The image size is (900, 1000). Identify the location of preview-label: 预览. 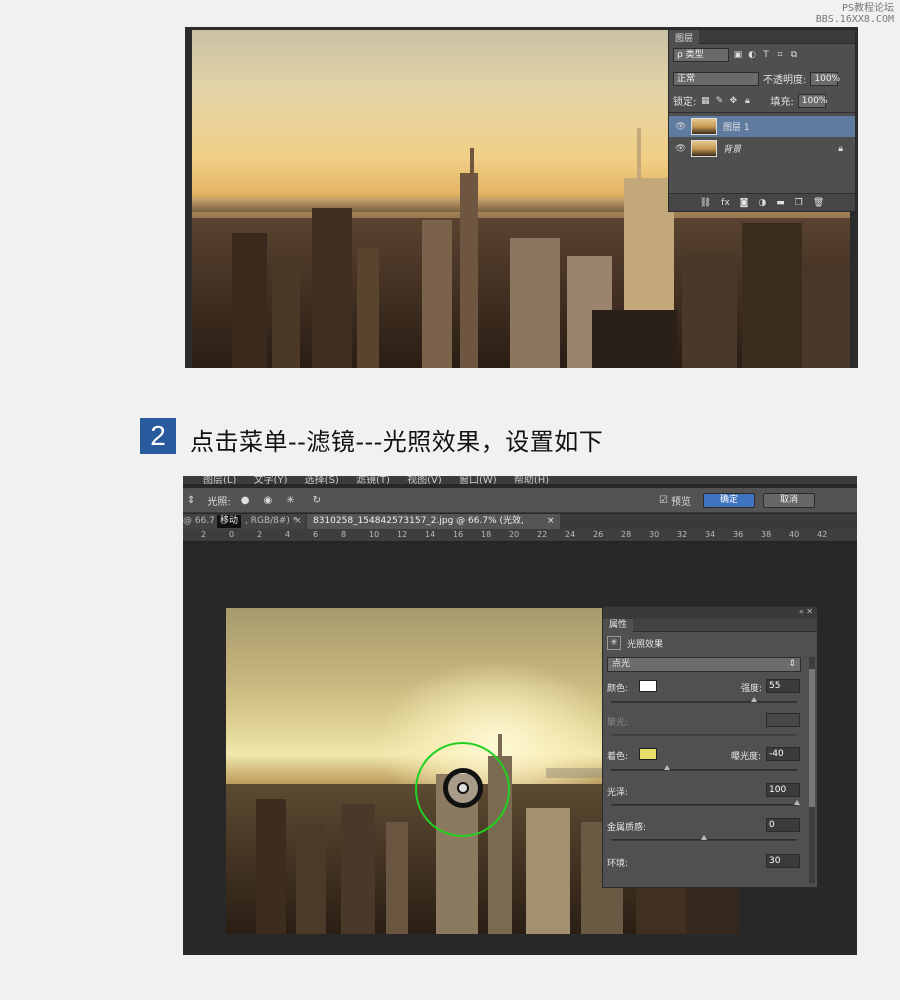
(681, 502).